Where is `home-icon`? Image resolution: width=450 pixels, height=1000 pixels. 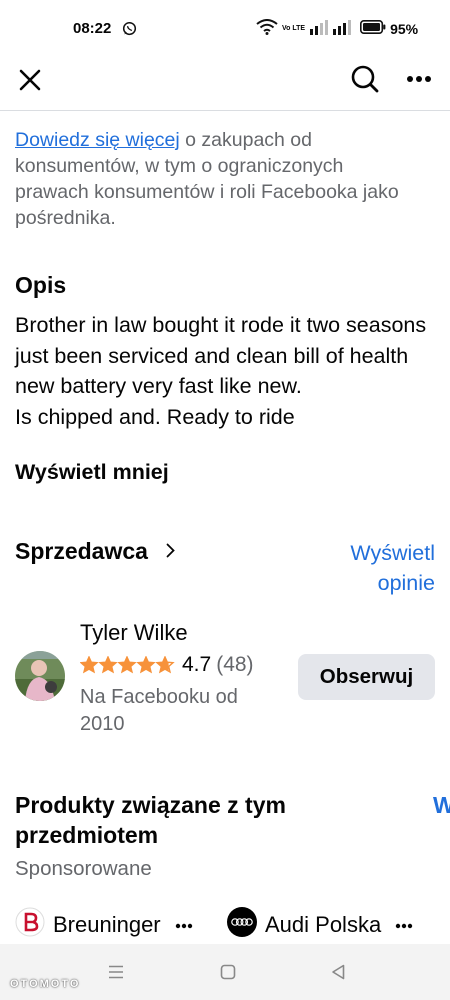 home-icon is located at coordinates (228, 972).